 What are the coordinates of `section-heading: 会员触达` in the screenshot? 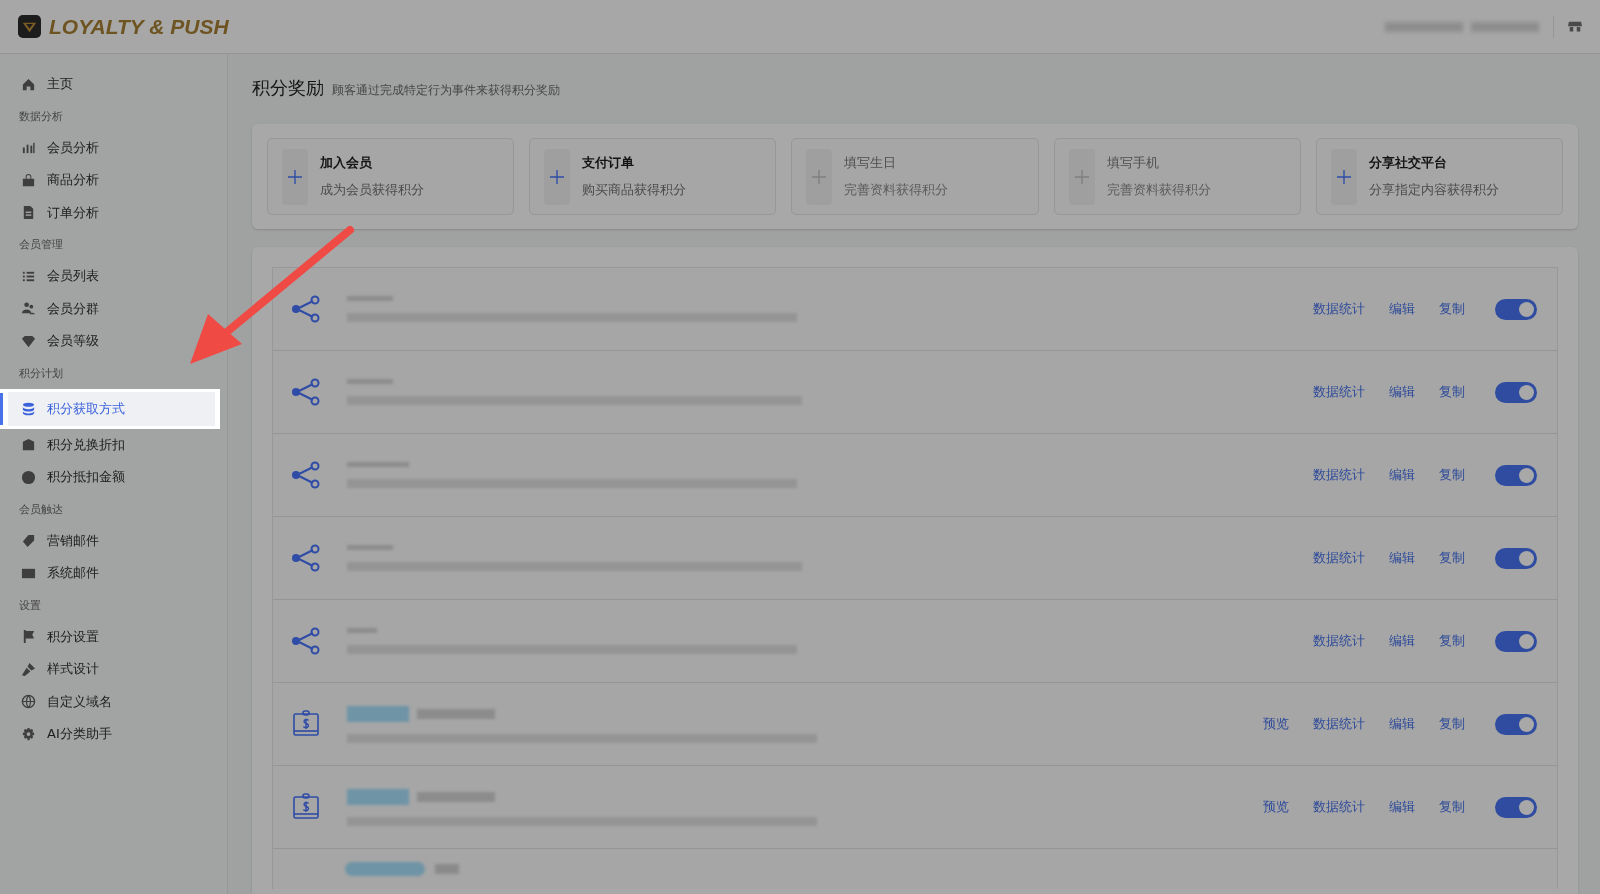 It's located at (41, 509).